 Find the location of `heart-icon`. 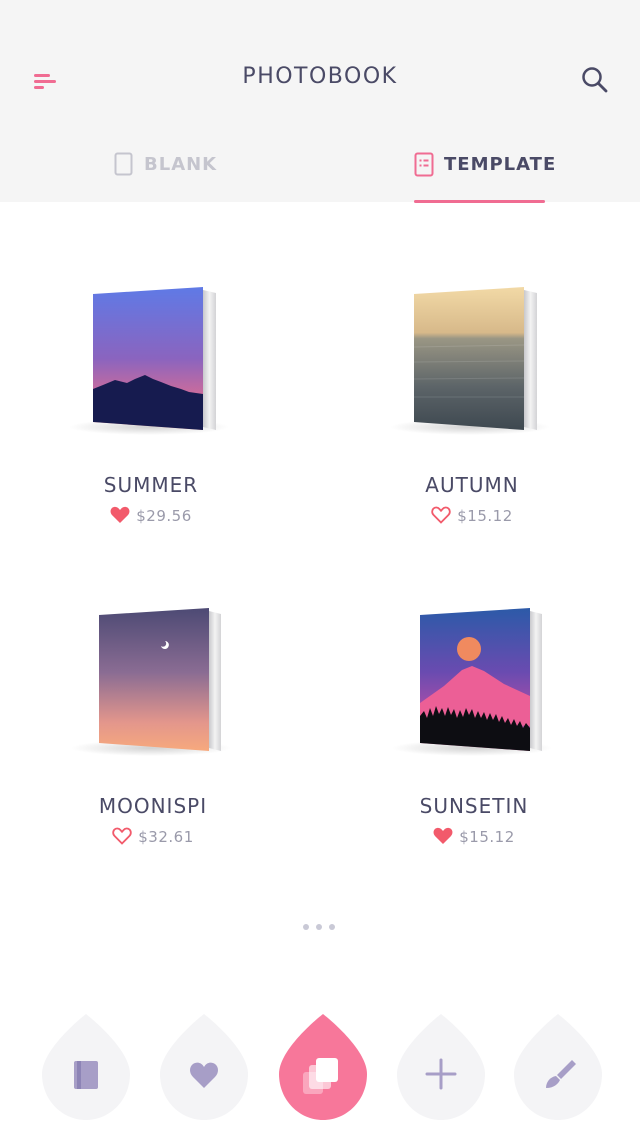

heart-icon is located at coordinates (204, 1075).